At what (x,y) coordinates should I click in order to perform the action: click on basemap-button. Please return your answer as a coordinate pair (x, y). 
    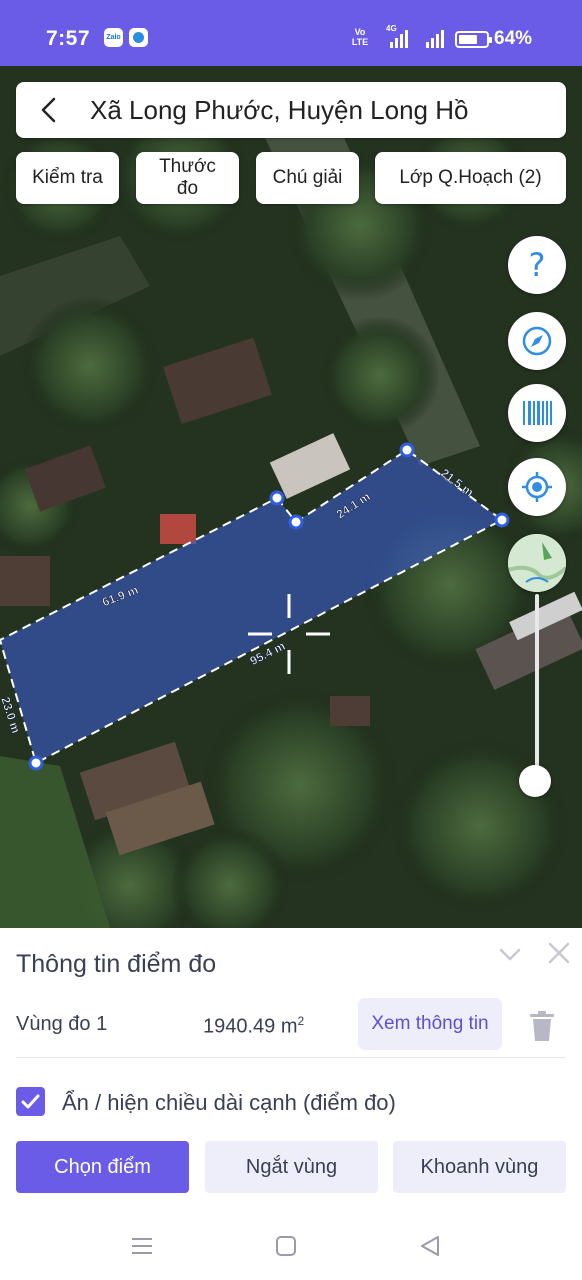
    Looking at the image, I should click on (537, 563).